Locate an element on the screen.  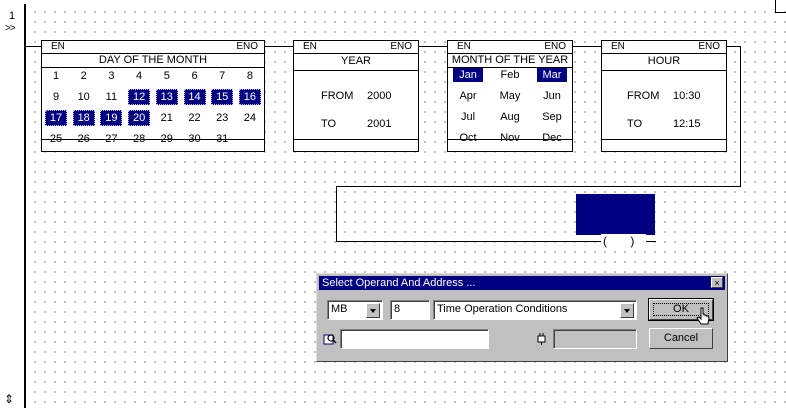
month-cell: Jun is located at coordinates (552, 96).